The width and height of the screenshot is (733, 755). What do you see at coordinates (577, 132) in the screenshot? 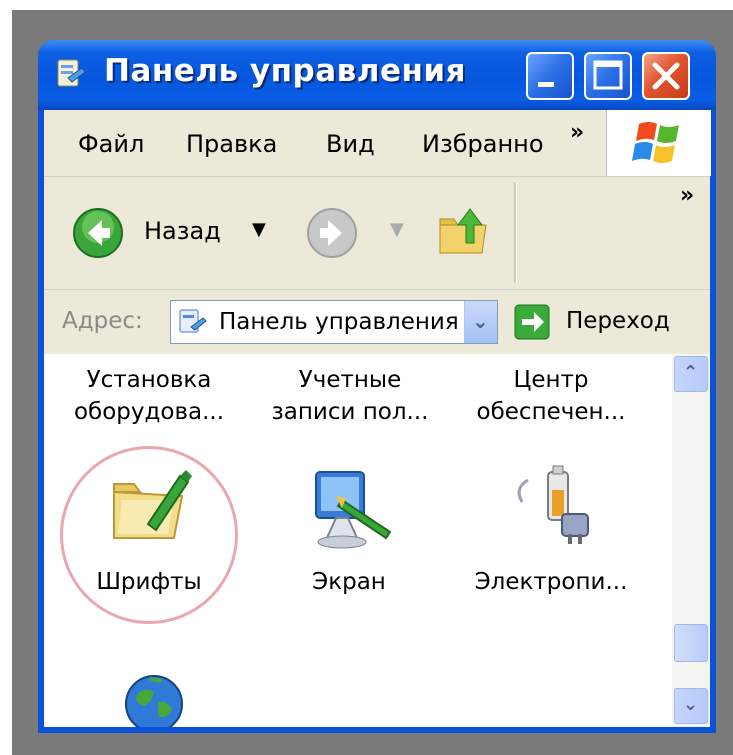
I see `menu-overflow-chevron: »` at bounding box center [577, 132].